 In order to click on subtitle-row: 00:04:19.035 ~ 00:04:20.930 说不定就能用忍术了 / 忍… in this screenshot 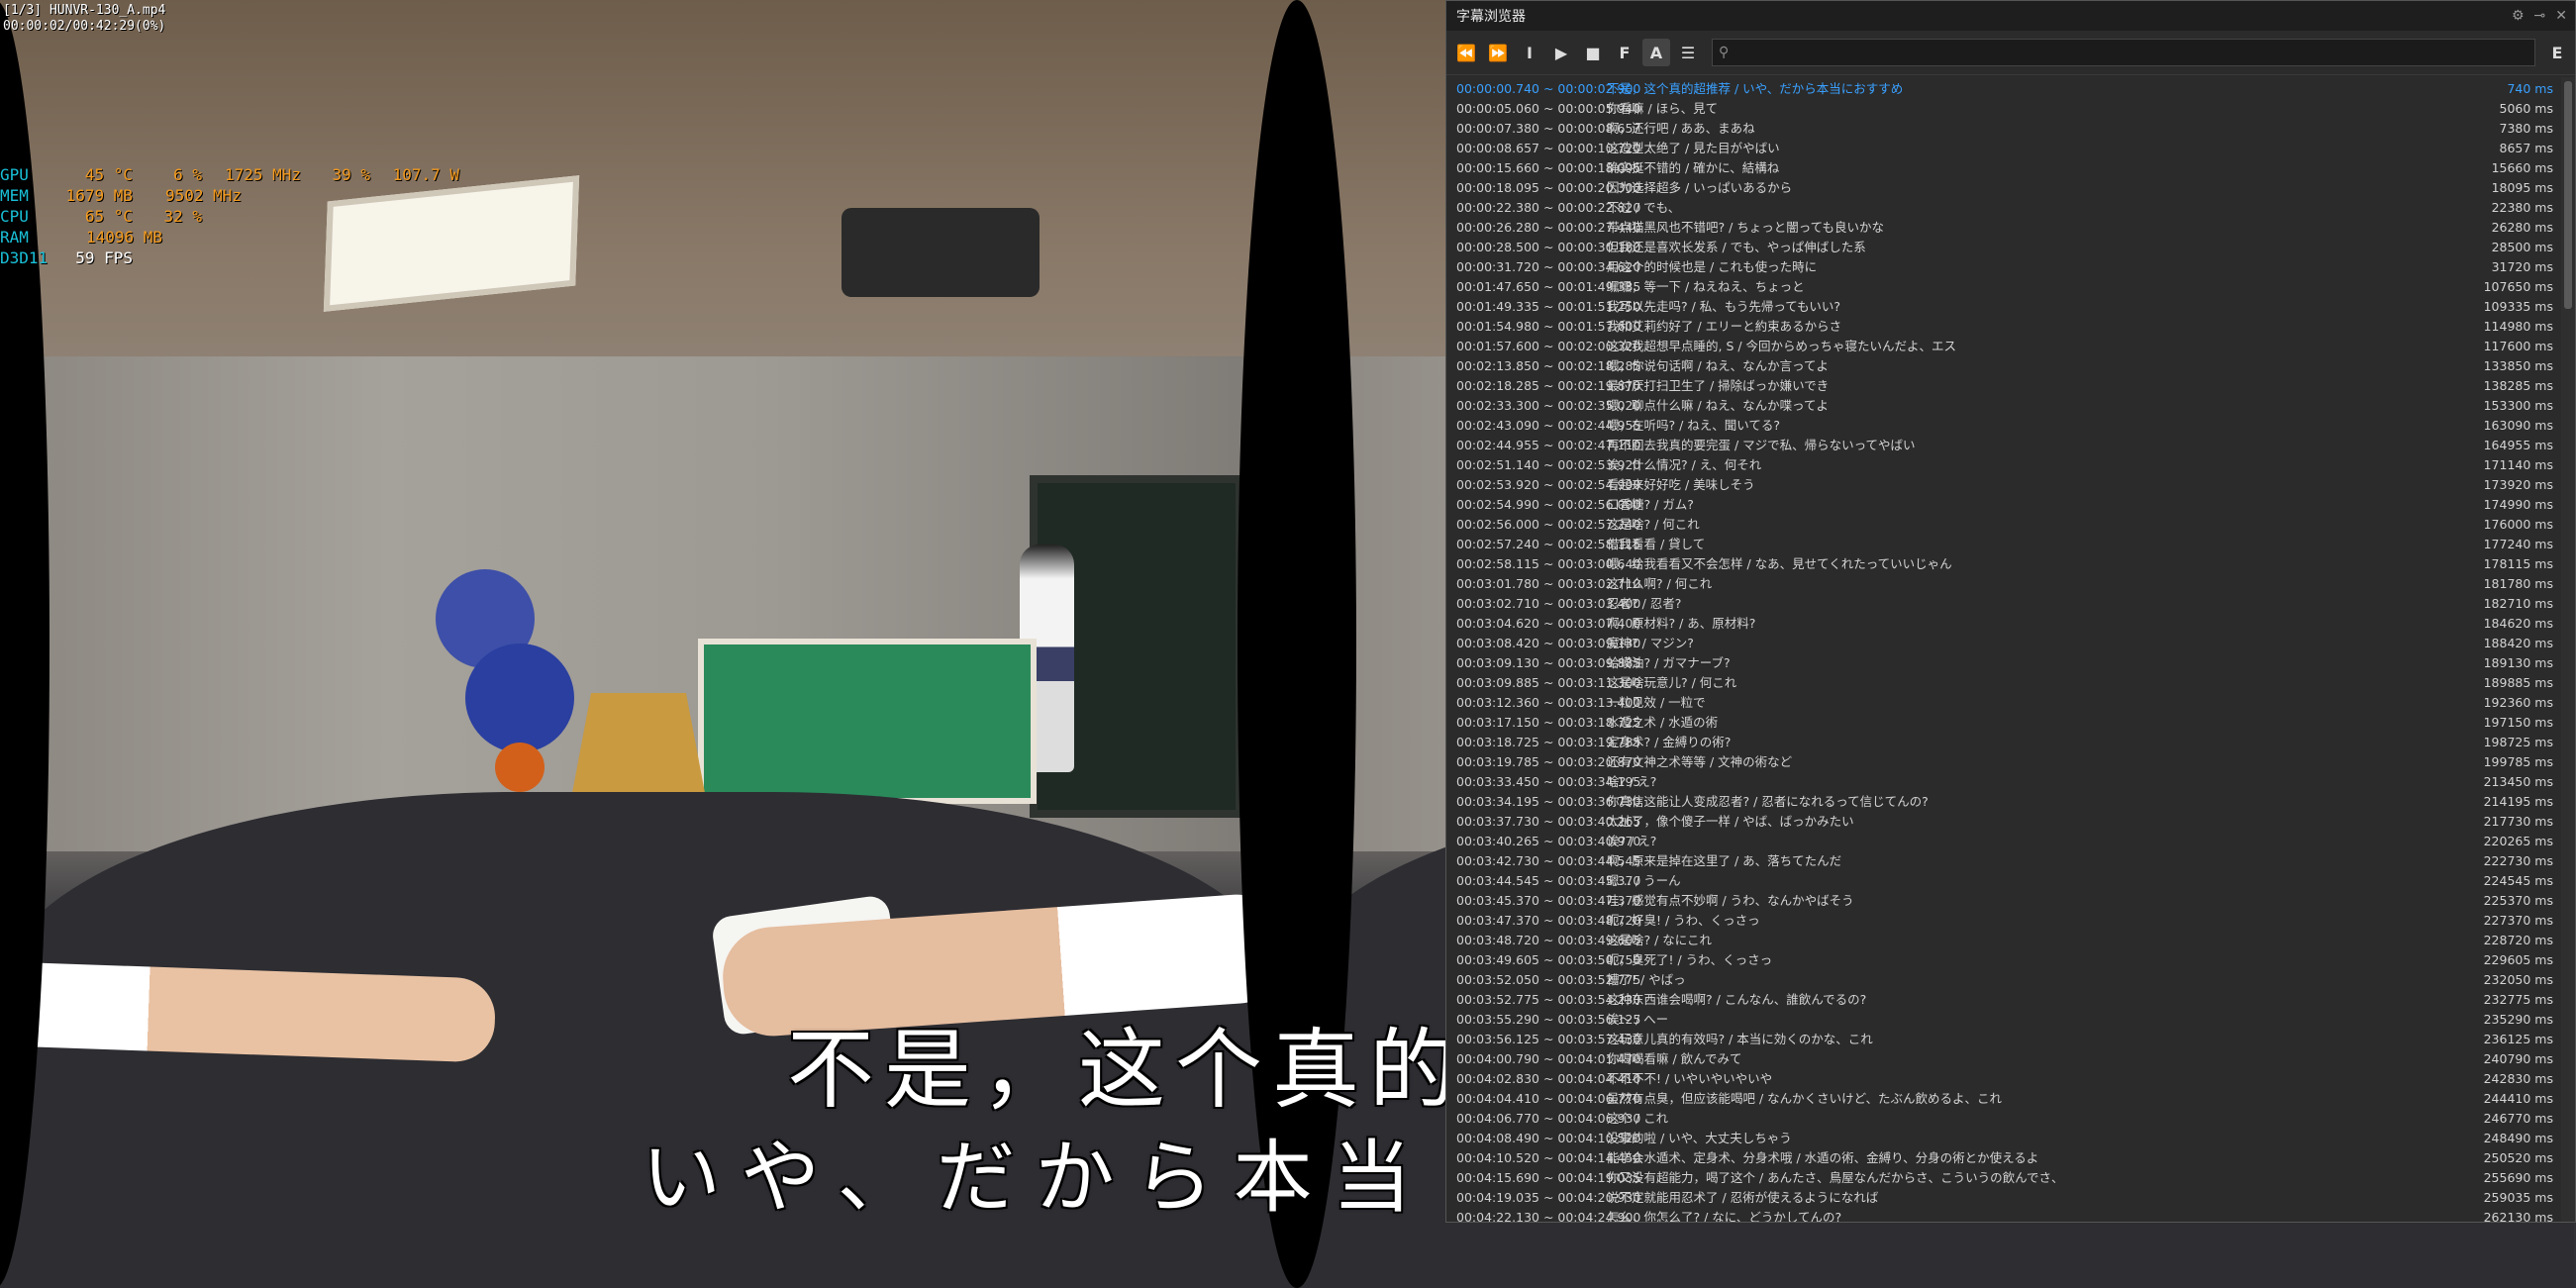, I will do `click(2004, 1198)`.